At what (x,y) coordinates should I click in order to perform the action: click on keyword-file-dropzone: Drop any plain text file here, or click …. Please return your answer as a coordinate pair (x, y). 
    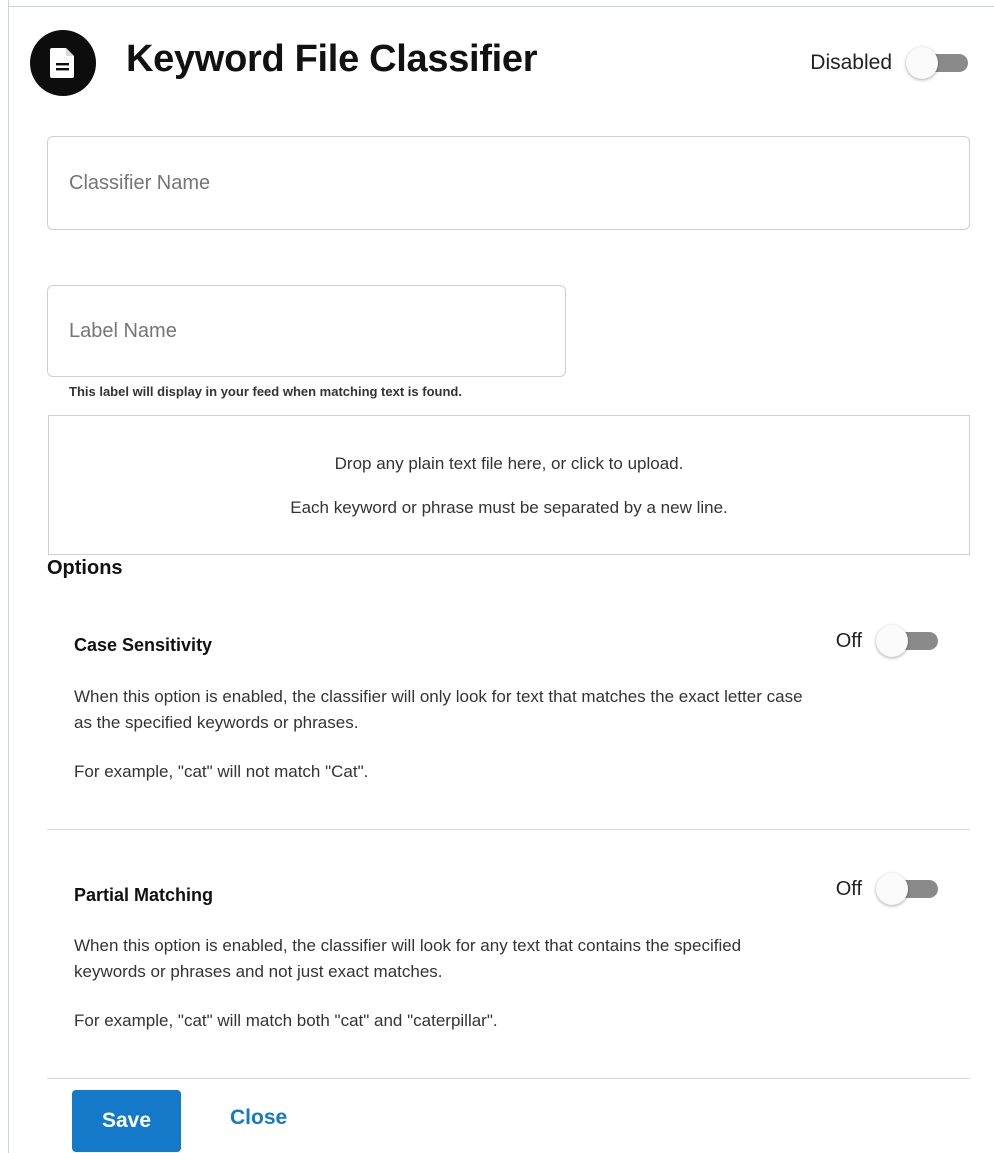
    Looking at the image, I should click on (509, 485).